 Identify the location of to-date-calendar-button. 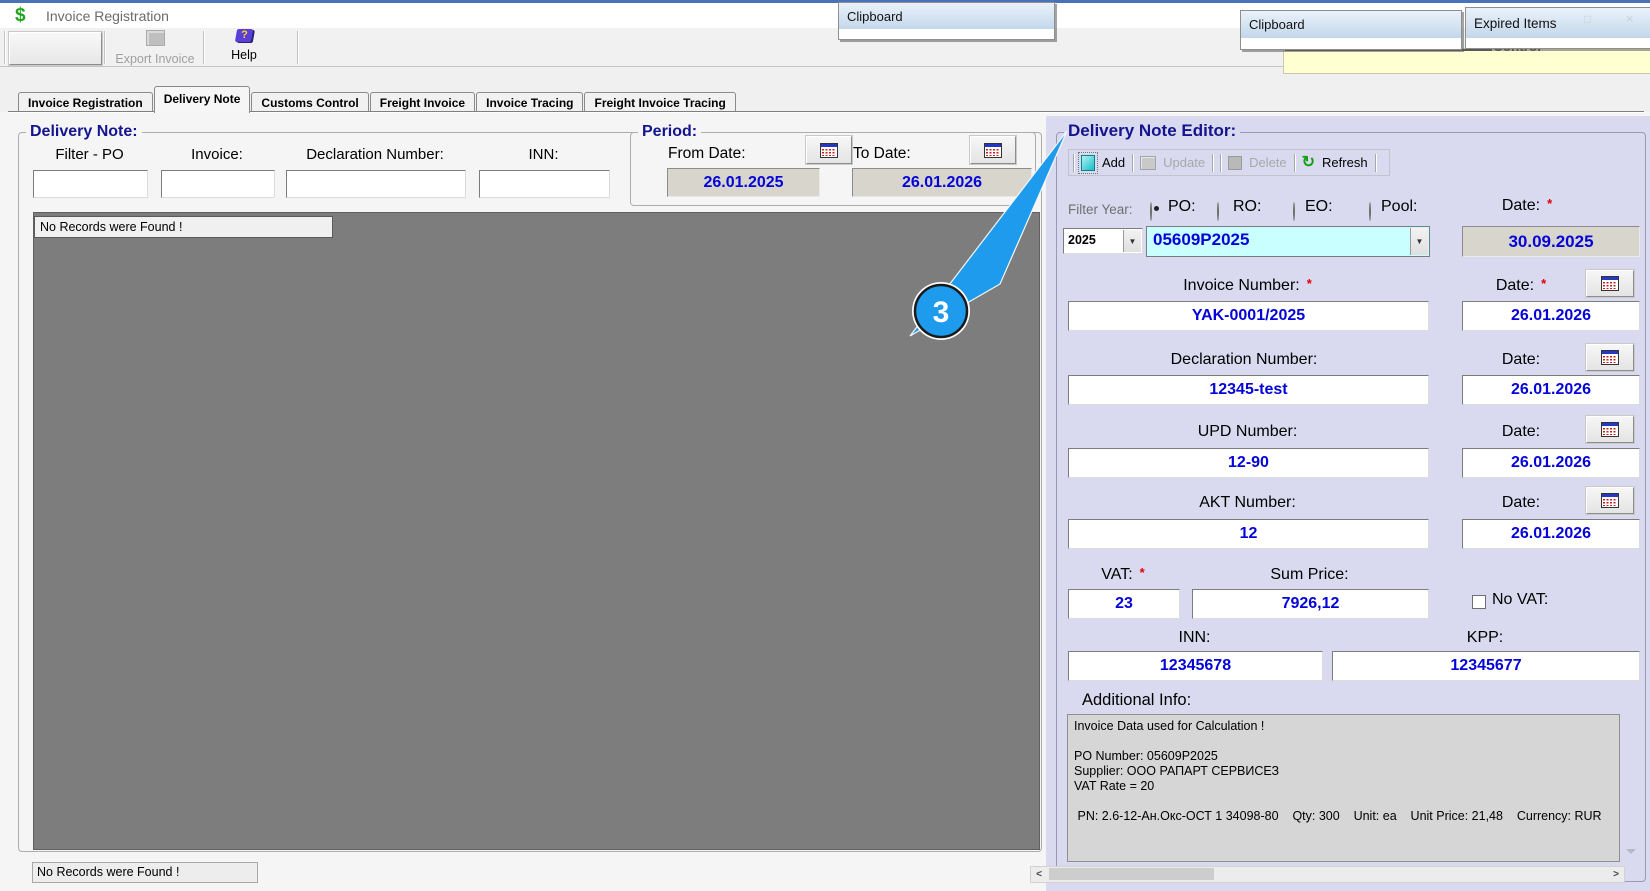
(993, 150).